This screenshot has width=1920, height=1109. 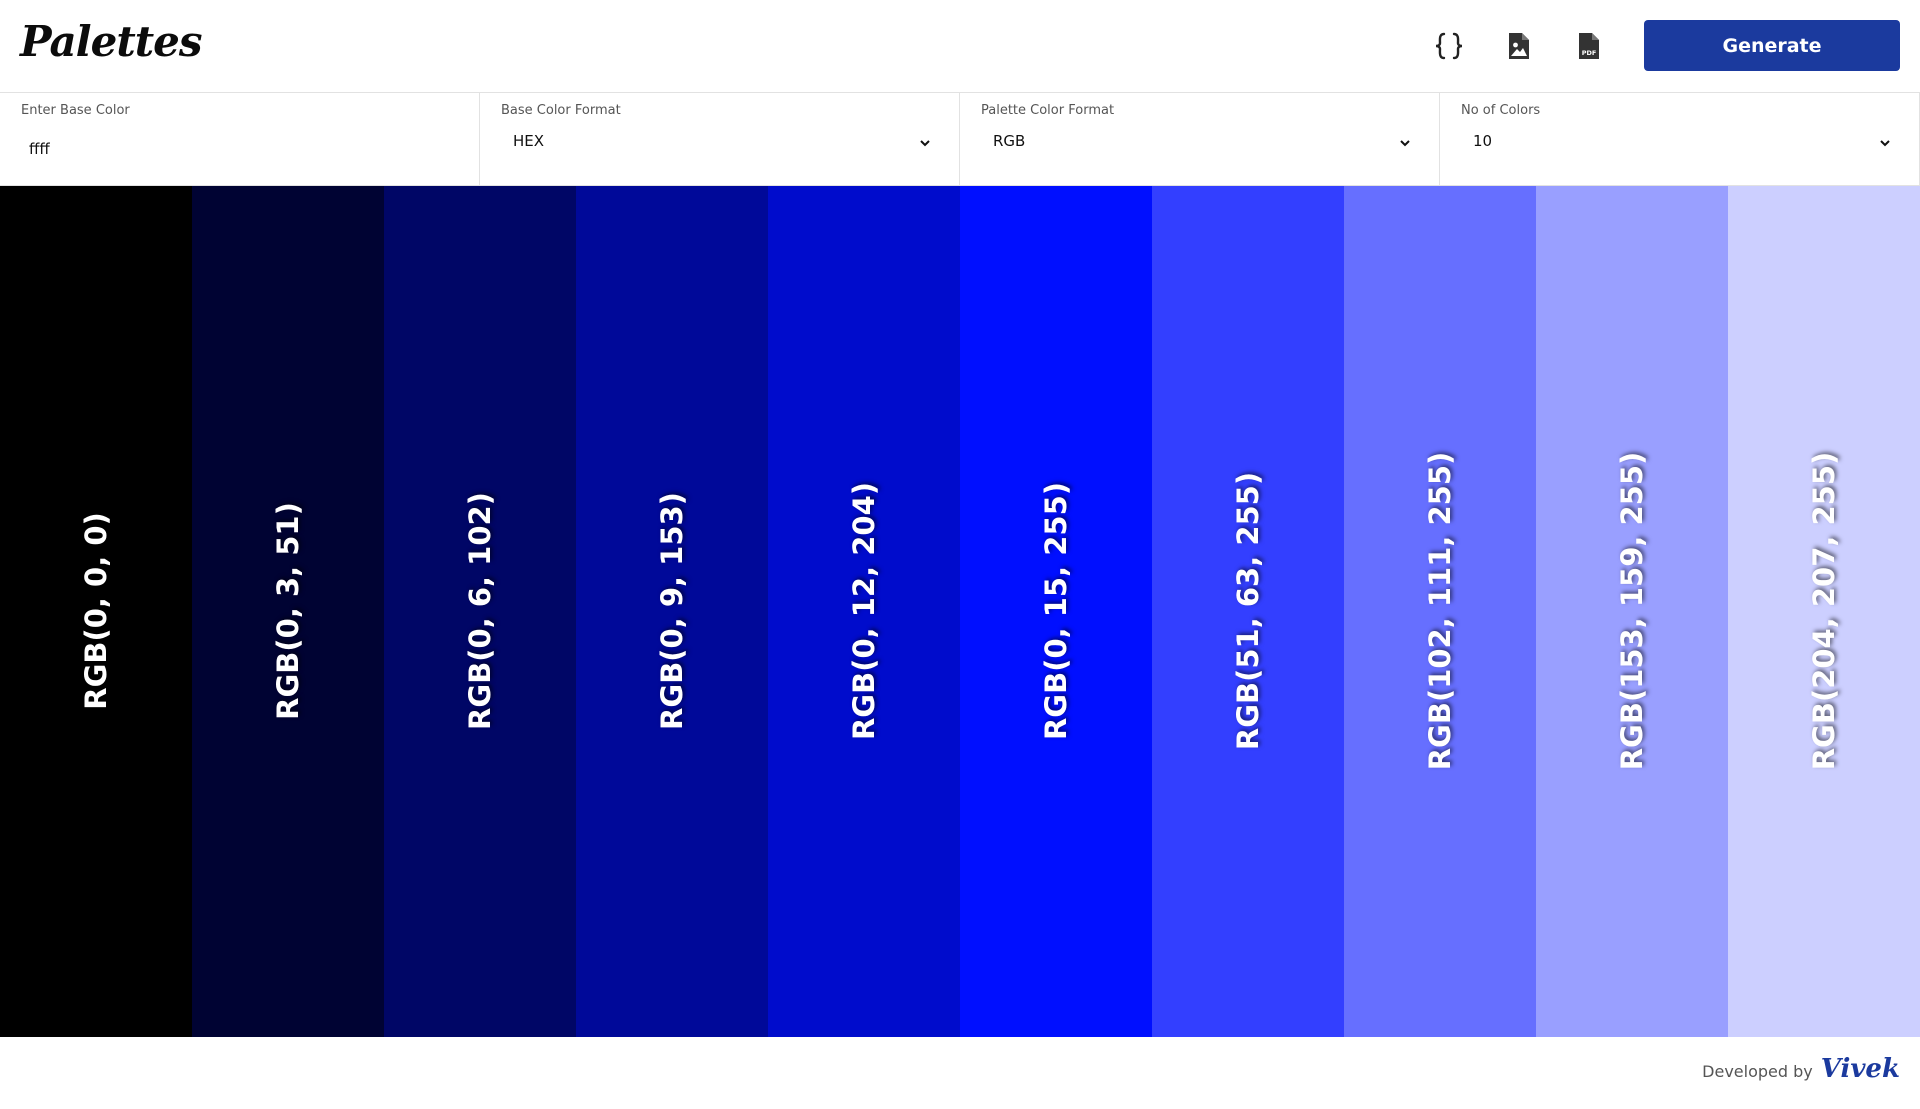 I want to click on swatch-label: RGB(0, 6, 102), so click(x=480, y=611).